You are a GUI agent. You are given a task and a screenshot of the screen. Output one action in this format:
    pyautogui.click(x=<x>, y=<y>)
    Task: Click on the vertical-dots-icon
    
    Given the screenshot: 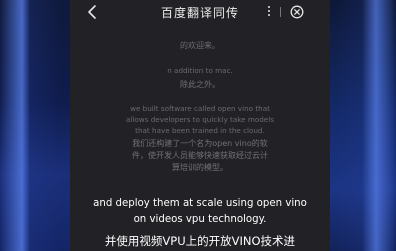 What is the action you would take?
    pyautogui.click(x=269, y=11)
    